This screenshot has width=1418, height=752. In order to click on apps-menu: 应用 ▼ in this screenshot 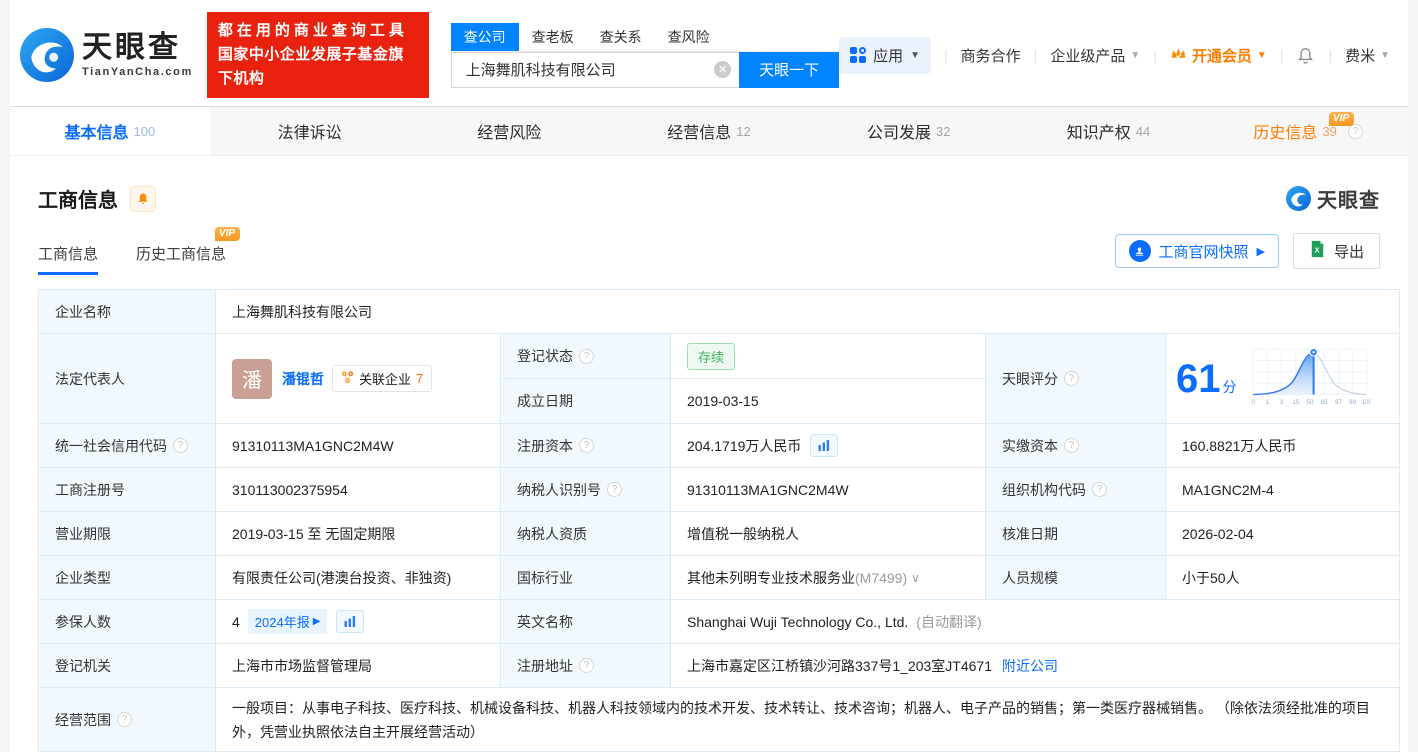, I will do `click(885, 55)`.